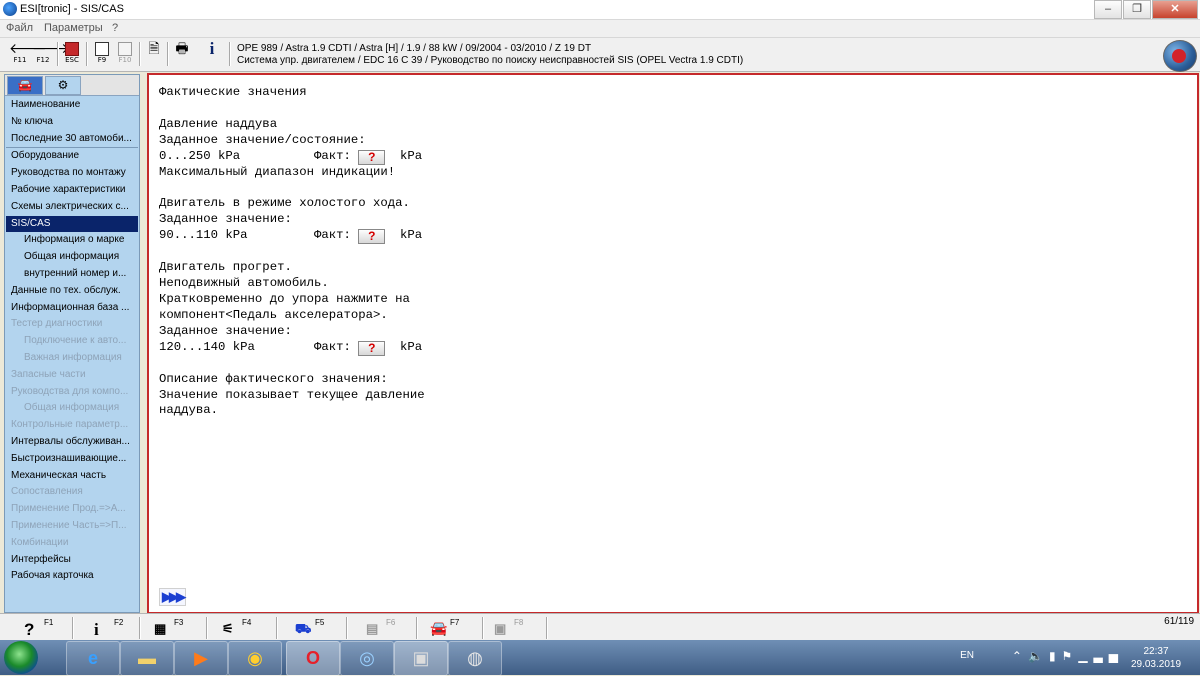 Image resolution: width=1200 pixels, height=676 pixels. I want to click on opera-taskbar-button: O, so click(313, 658).